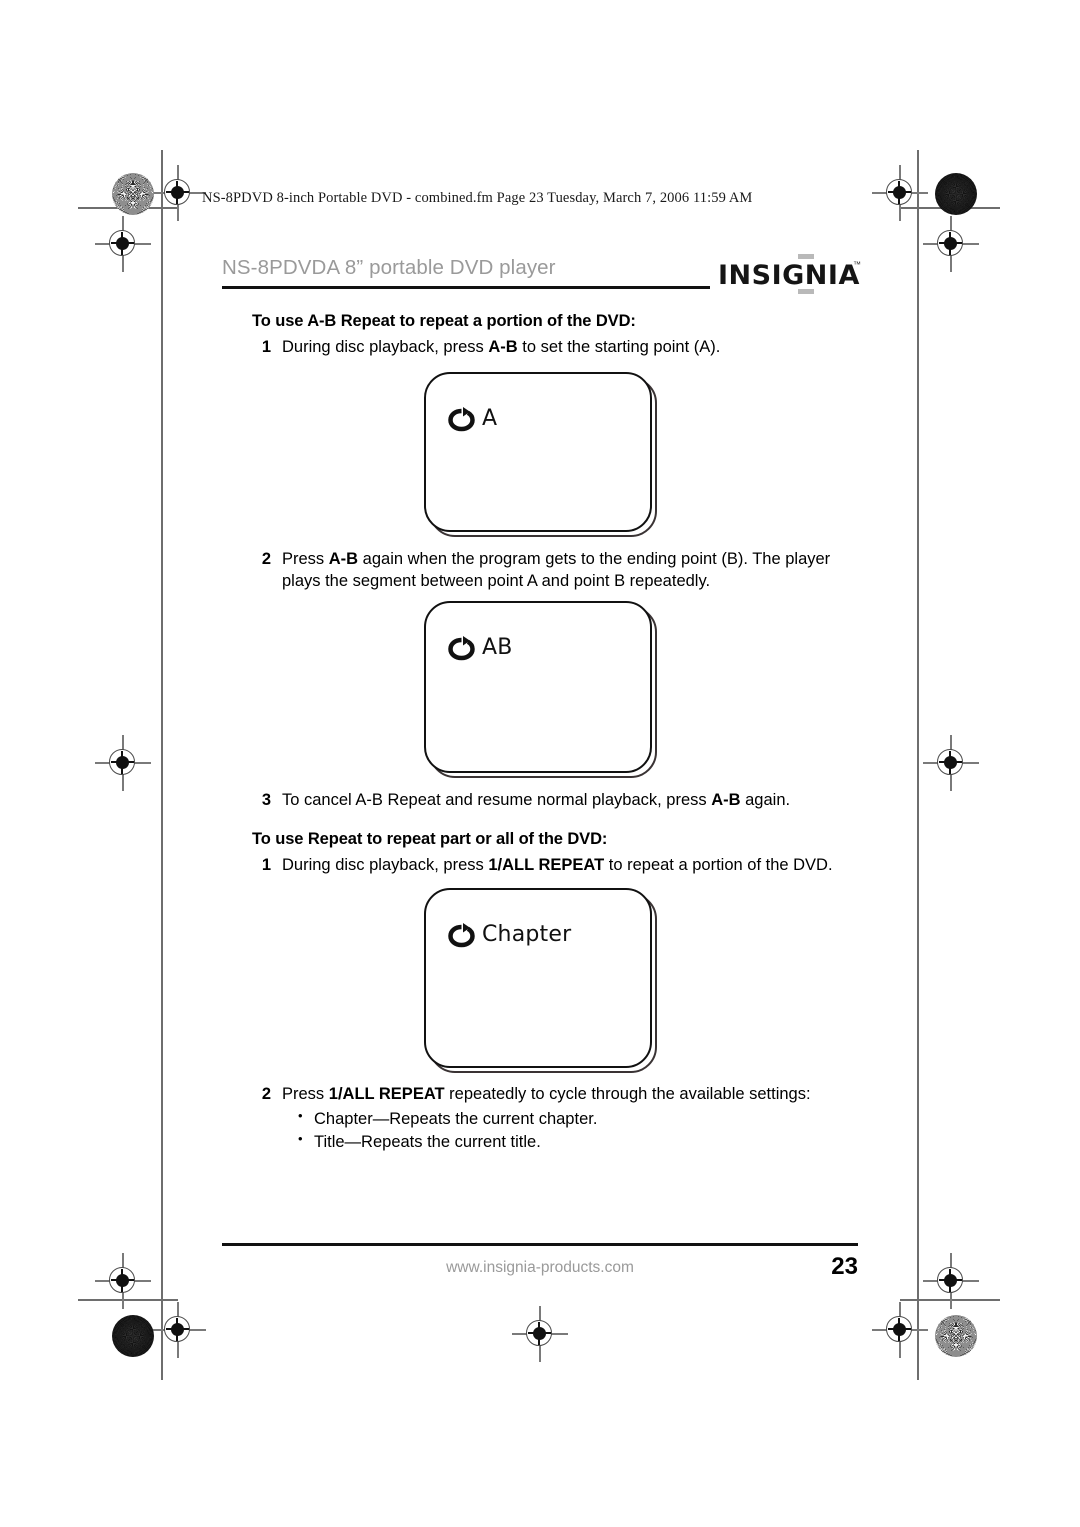 The width and height of the screenshot is (1080, 1527). Describe the element at coordinates (123, 1281) in the screenshot. I see `registration-mark-bottom-left-outer` at that location.